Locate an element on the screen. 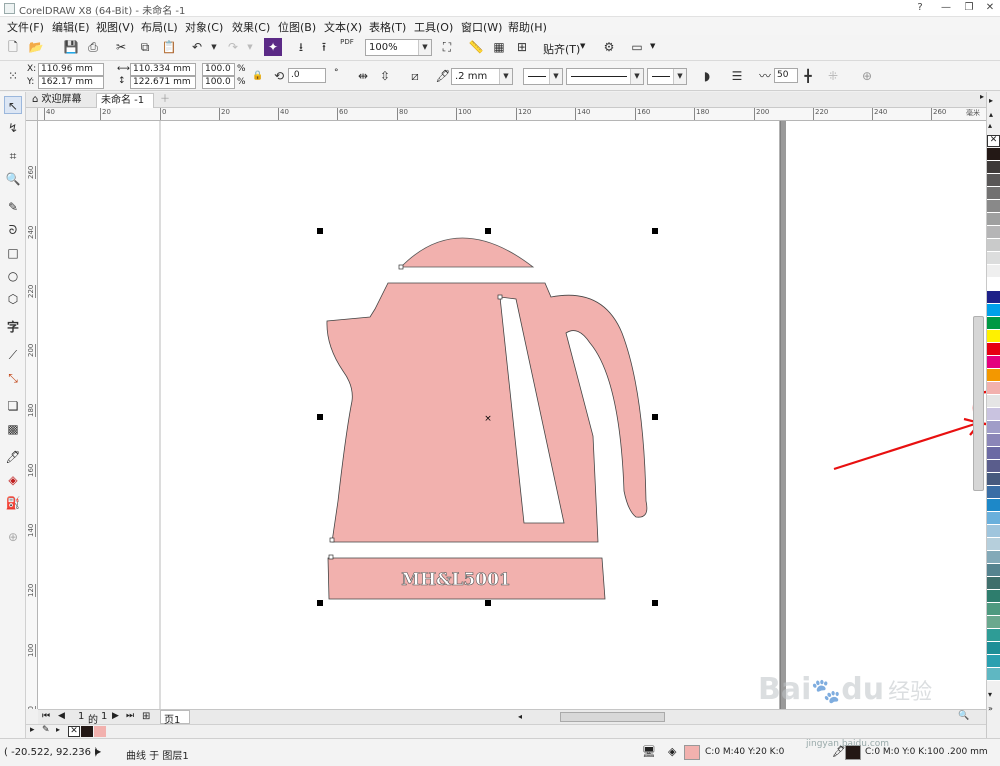 The width and height of the screenshot is (1000, 766). palette-menu-icon: ▸ is located at coordinates (32, 730).